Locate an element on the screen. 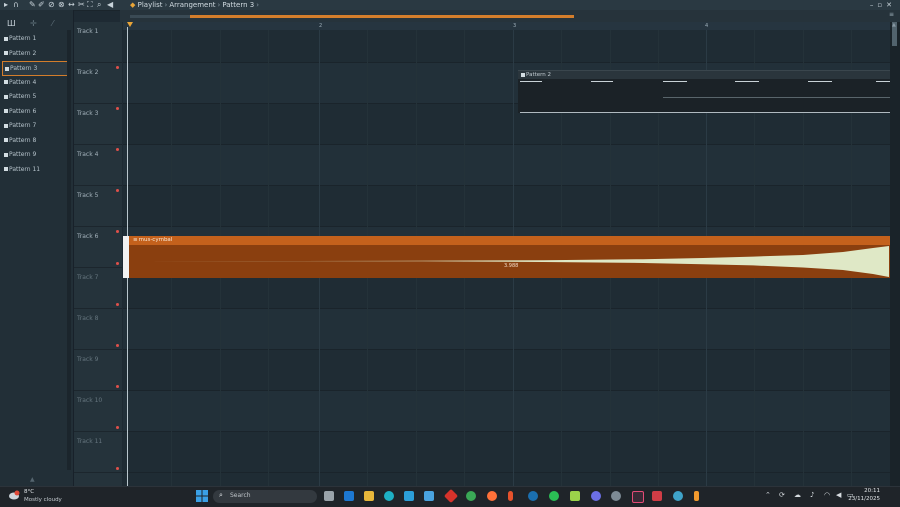  zoom-icon: ⌕ is located at coordinates (99, 5).